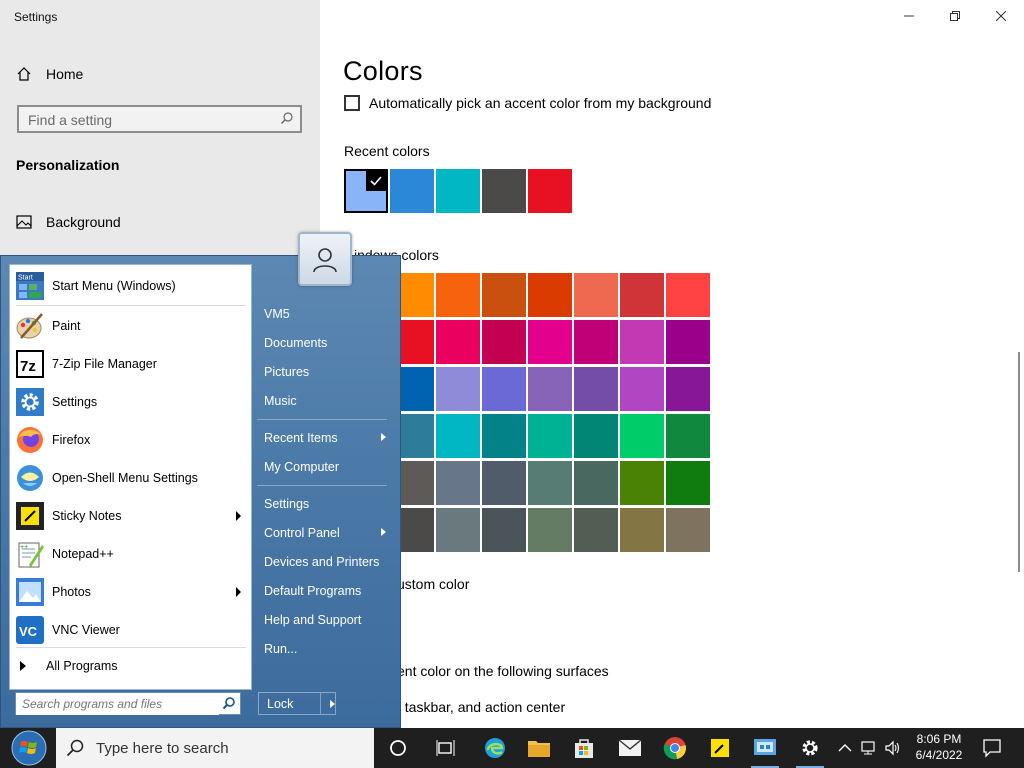 This screenshot has width=1024, height=768. What do you see at coordinates (332, 703) in the screenshot?
I see `lock-options-arrow-icon` at bounding box center [332, 703].